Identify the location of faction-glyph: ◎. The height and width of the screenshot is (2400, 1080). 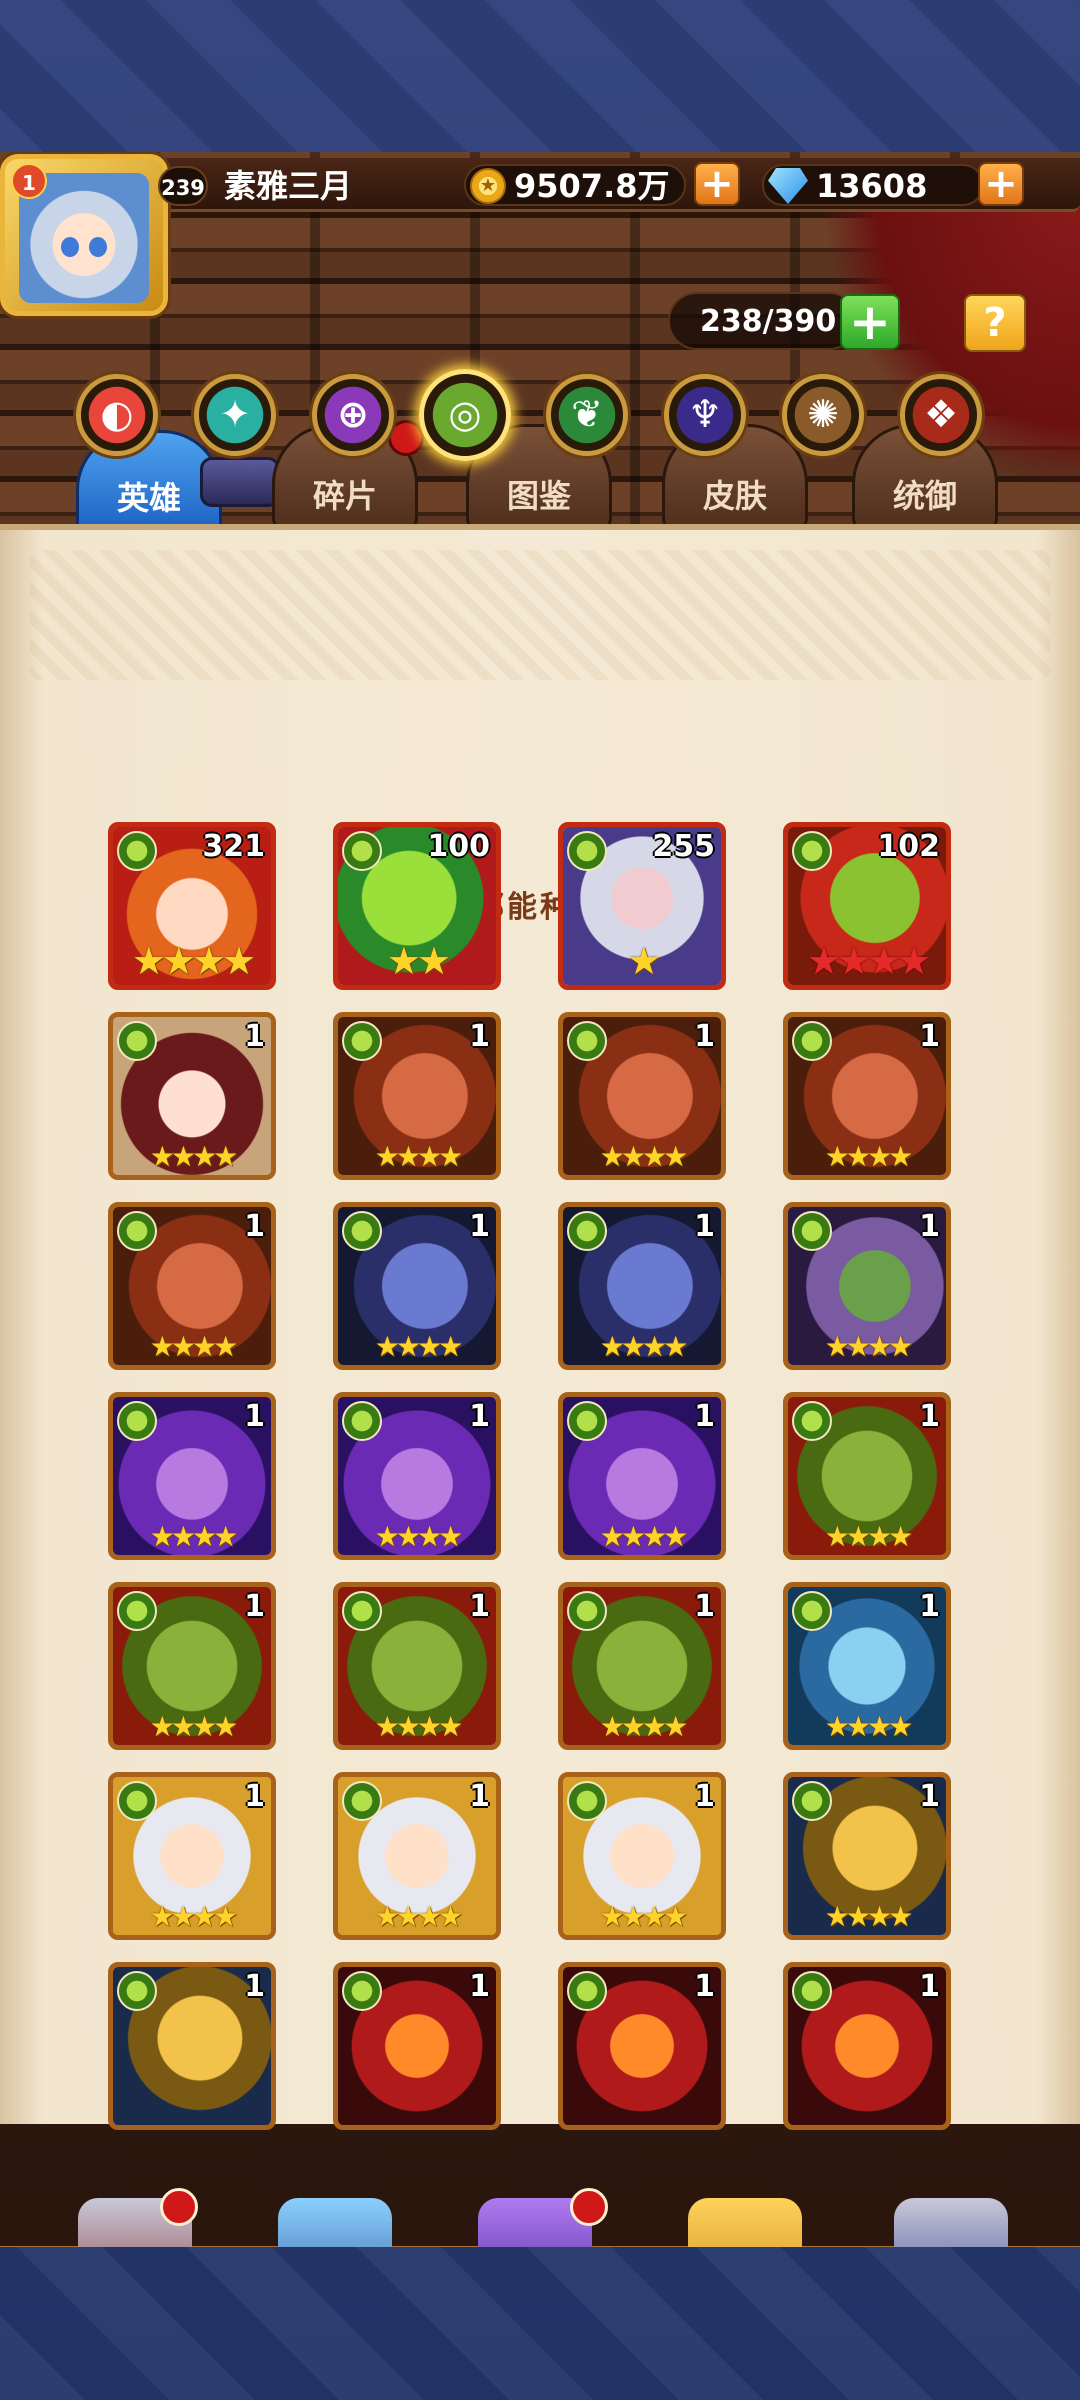
(465, 414).